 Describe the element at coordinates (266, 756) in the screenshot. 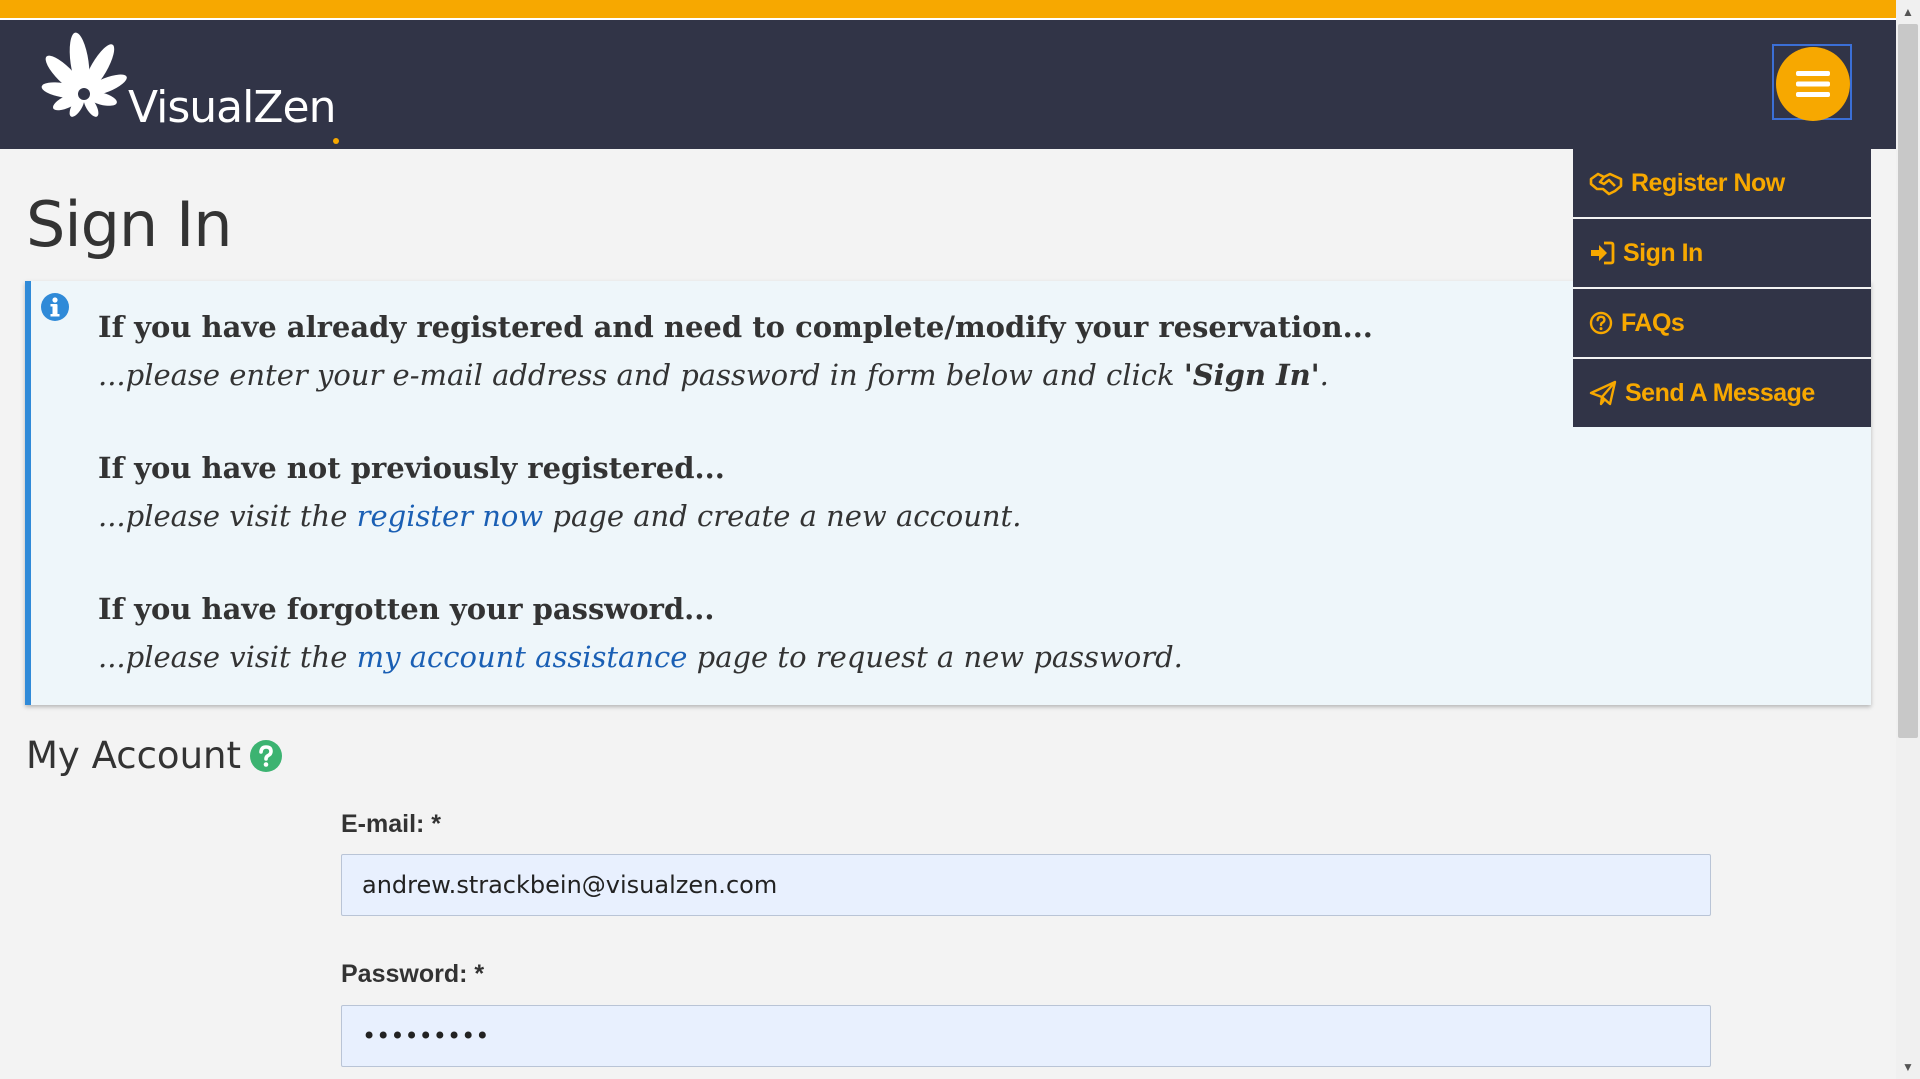

I see `help-question-icon` at that location.